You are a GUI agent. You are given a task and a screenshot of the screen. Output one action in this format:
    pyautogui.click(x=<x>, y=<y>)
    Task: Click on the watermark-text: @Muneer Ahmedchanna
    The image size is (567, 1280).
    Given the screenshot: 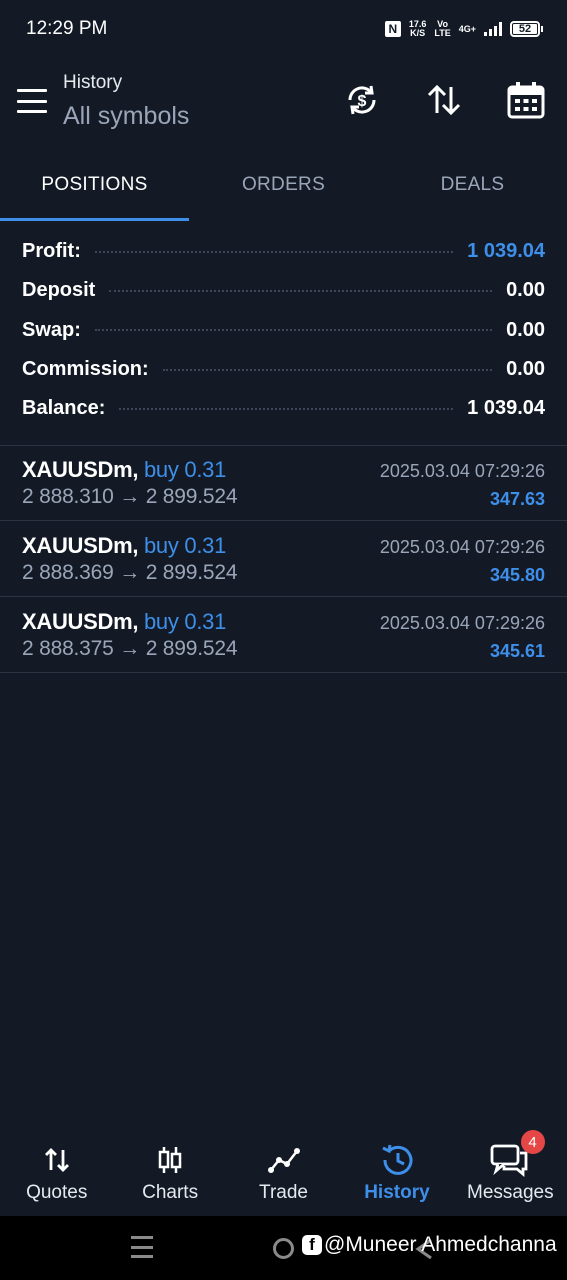 What is the action you would take?
    pyautogui.click(x=440, y=1244)
    